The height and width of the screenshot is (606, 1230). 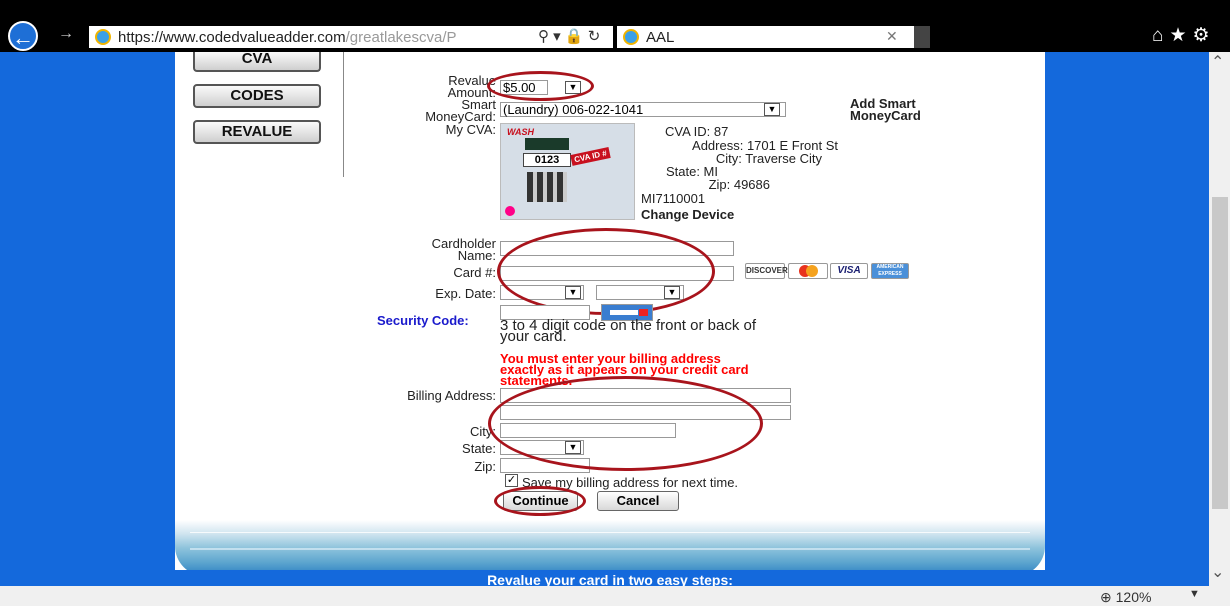 What do you see at coordinates (772, 109) in the screenshot?
I see `chevron-down-icon: ▼` at bounding box center [772, 109].